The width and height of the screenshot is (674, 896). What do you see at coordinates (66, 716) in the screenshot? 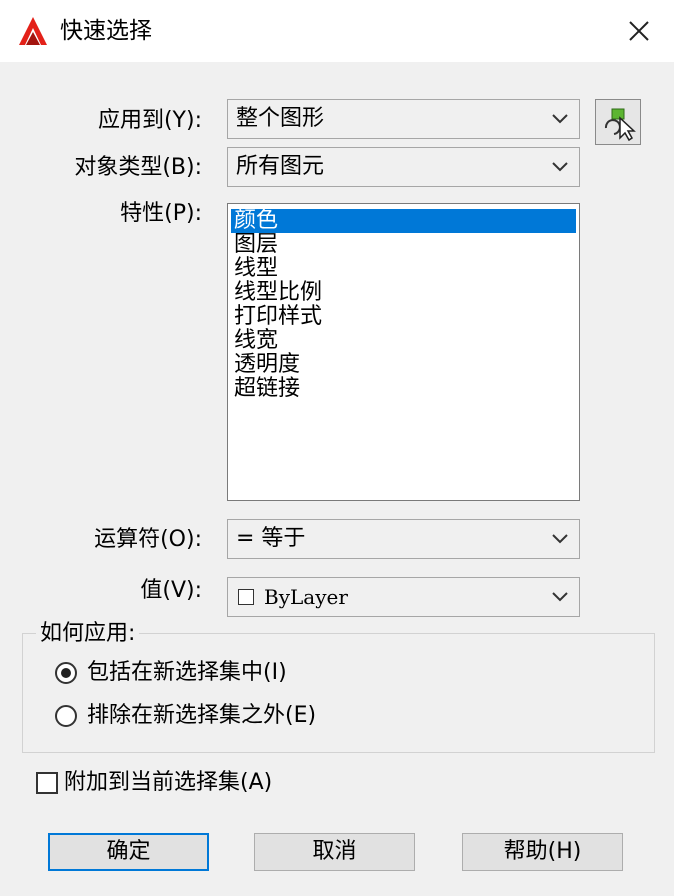
I see `exclude-radio` at bounding box center [66, 716].